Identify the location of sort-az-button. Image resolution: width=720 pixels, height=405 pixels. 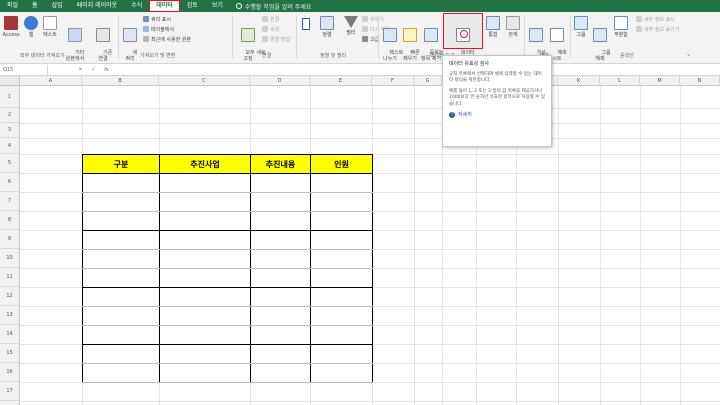
(306, 25).